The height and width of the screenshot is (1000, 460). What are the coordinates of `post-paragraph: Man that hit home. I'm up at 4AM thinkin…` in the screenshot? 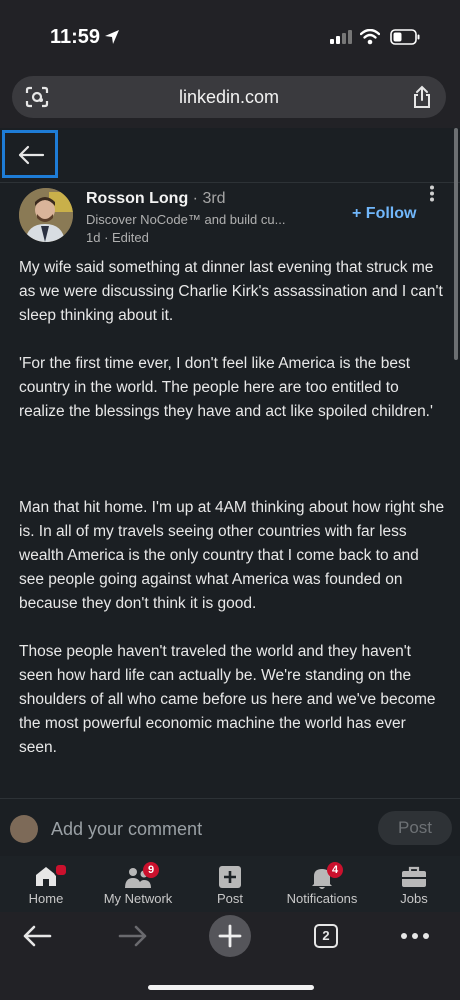 It's located at (232, 555).